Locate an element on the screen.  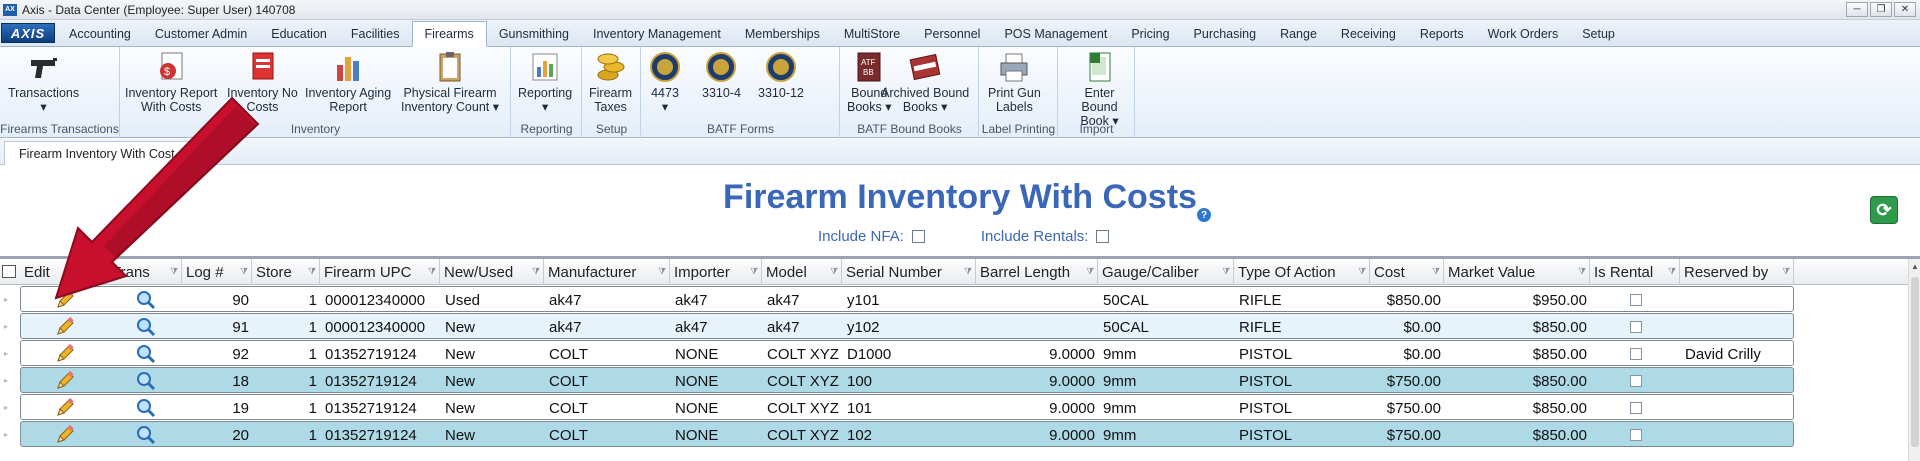
restore-icon: ❐ is located at coordinates (1881, 9).